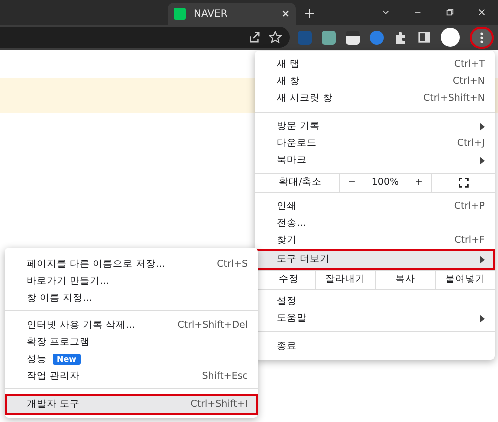 Image resolution: width=498 pixels, height=422 pixels. Describe the element at coordinates (225, 376) in the screenshot. I see `shortcut-text: Shift+Esc` at that location.